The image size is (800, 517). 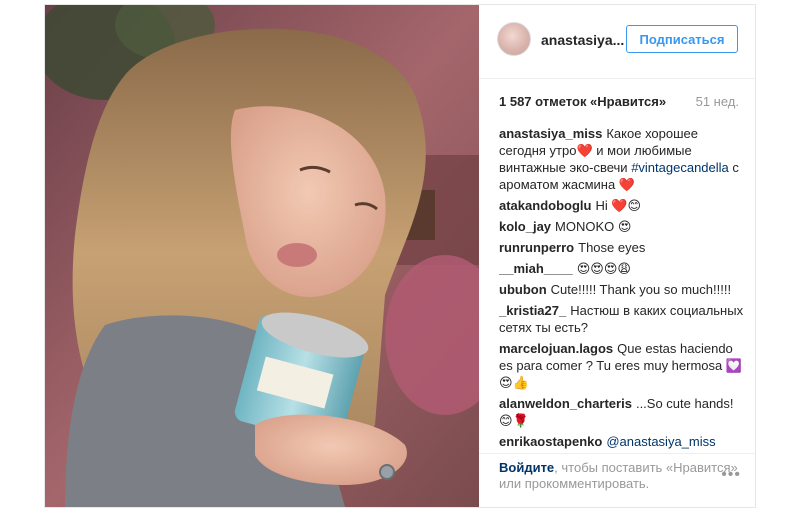 I want to click on avatar, so click(x=514, y=39).